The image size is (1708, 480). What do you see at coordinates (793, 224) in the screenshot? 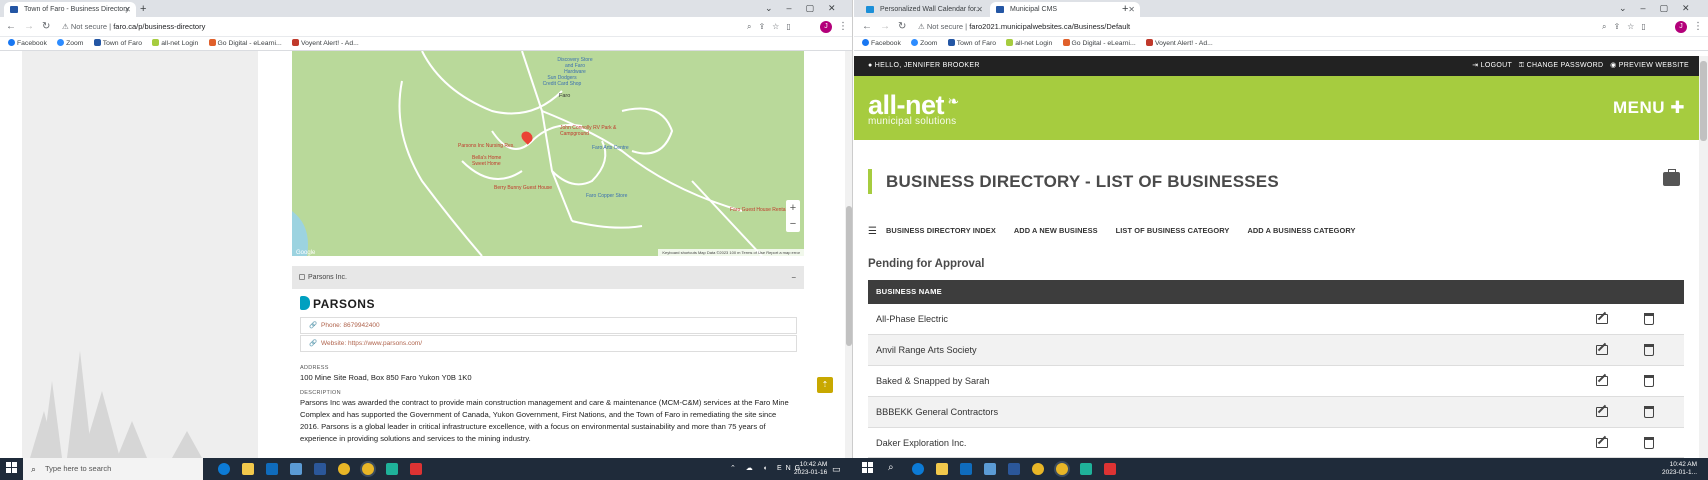
I see `zoom-out-button: −` at bounding box center [793, 224].